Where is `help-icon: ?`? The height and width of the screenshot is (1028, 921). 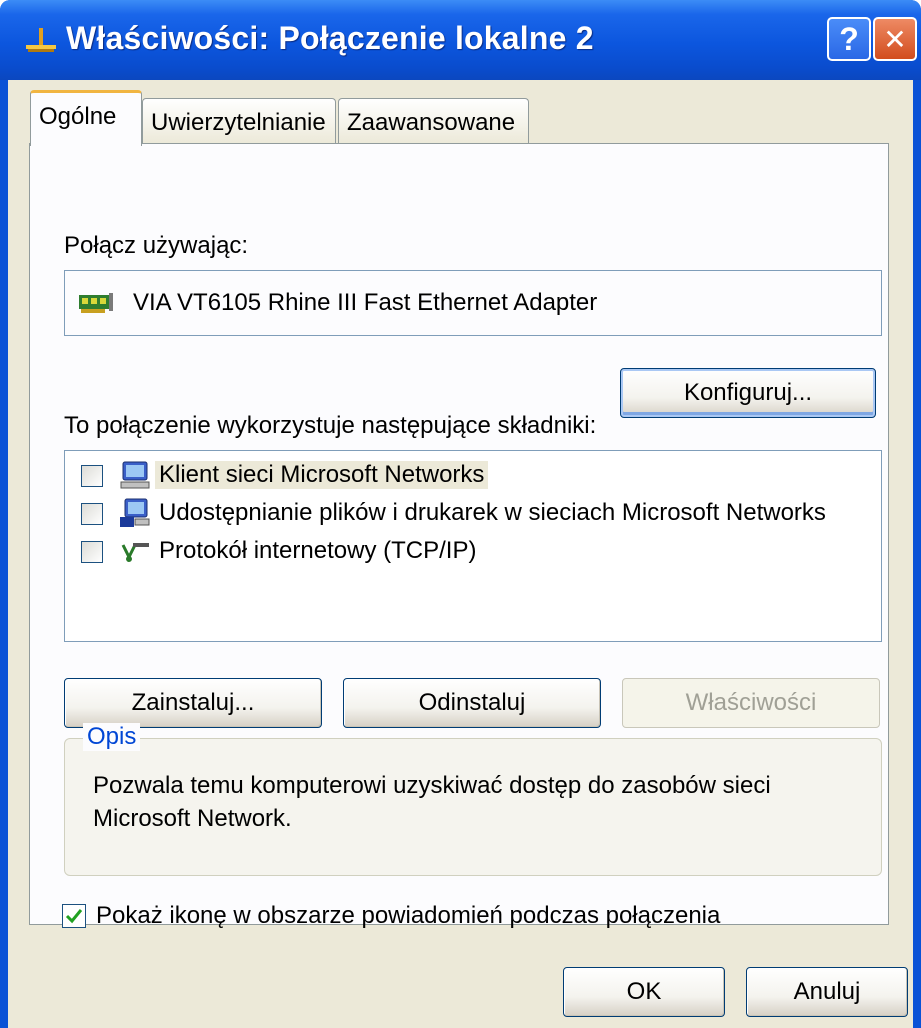
help-icon: ? is located at coordinates (849, 38).